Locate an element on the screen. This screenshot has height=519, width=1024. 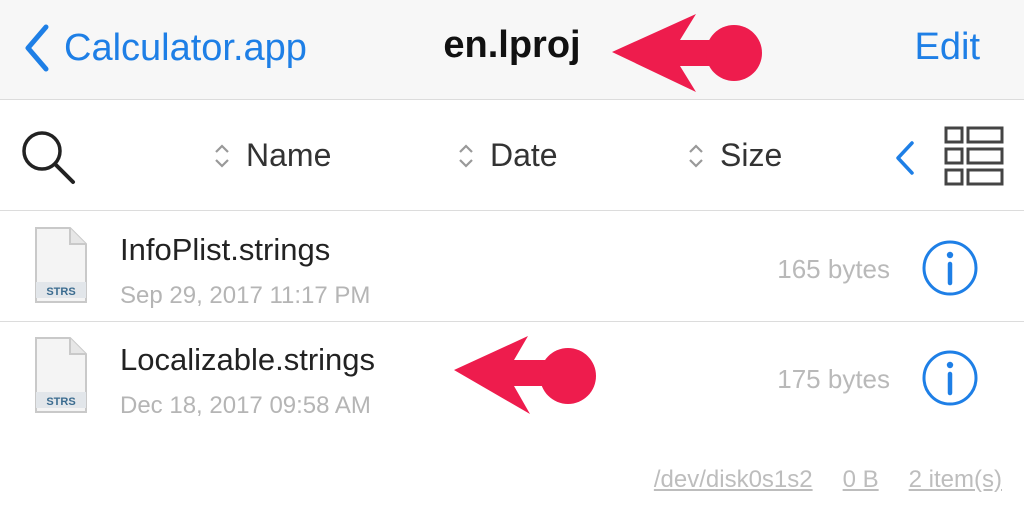
status-footer: /dev/disk0s1s2 0 B 2 item(s) is located at coordinates (828, 480).